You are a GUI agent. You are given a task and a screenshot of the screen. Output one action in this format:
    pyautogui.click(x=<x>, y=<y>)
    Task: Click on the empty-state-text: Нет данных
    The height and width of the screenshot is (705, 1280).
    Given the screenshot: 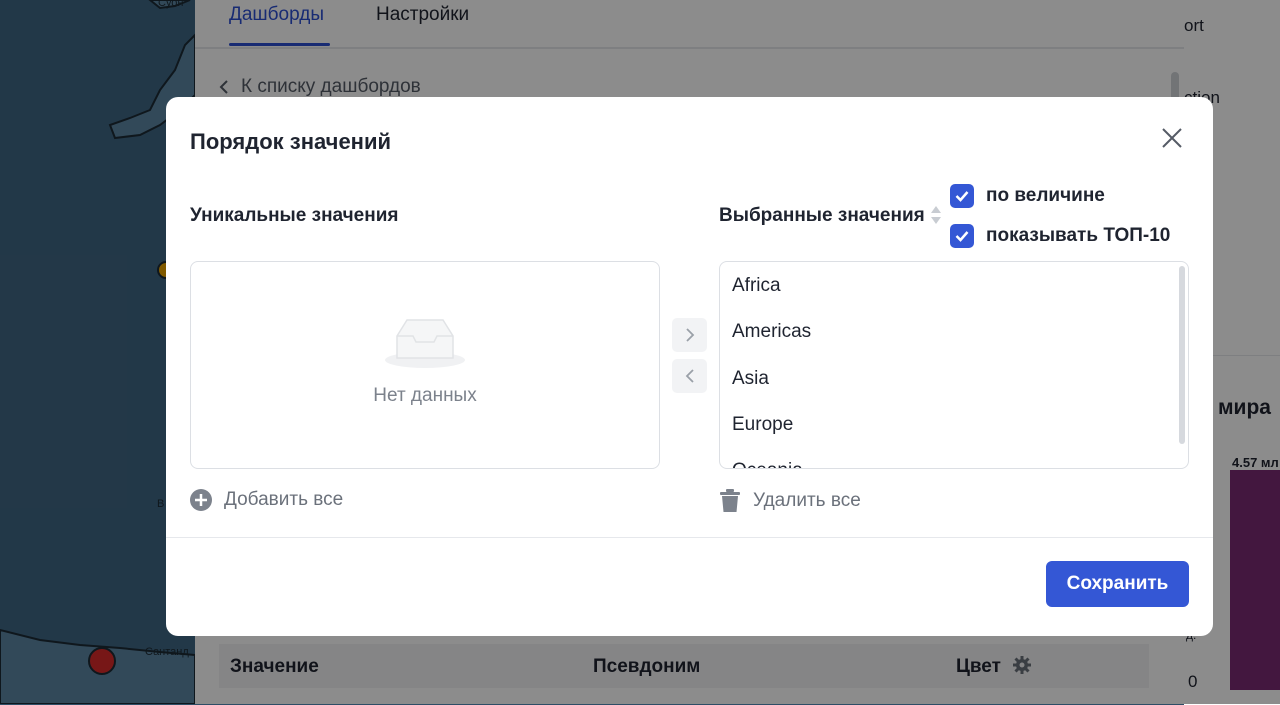 What is the action you would take?
    pyautogui.click(x=425, y=395)
    